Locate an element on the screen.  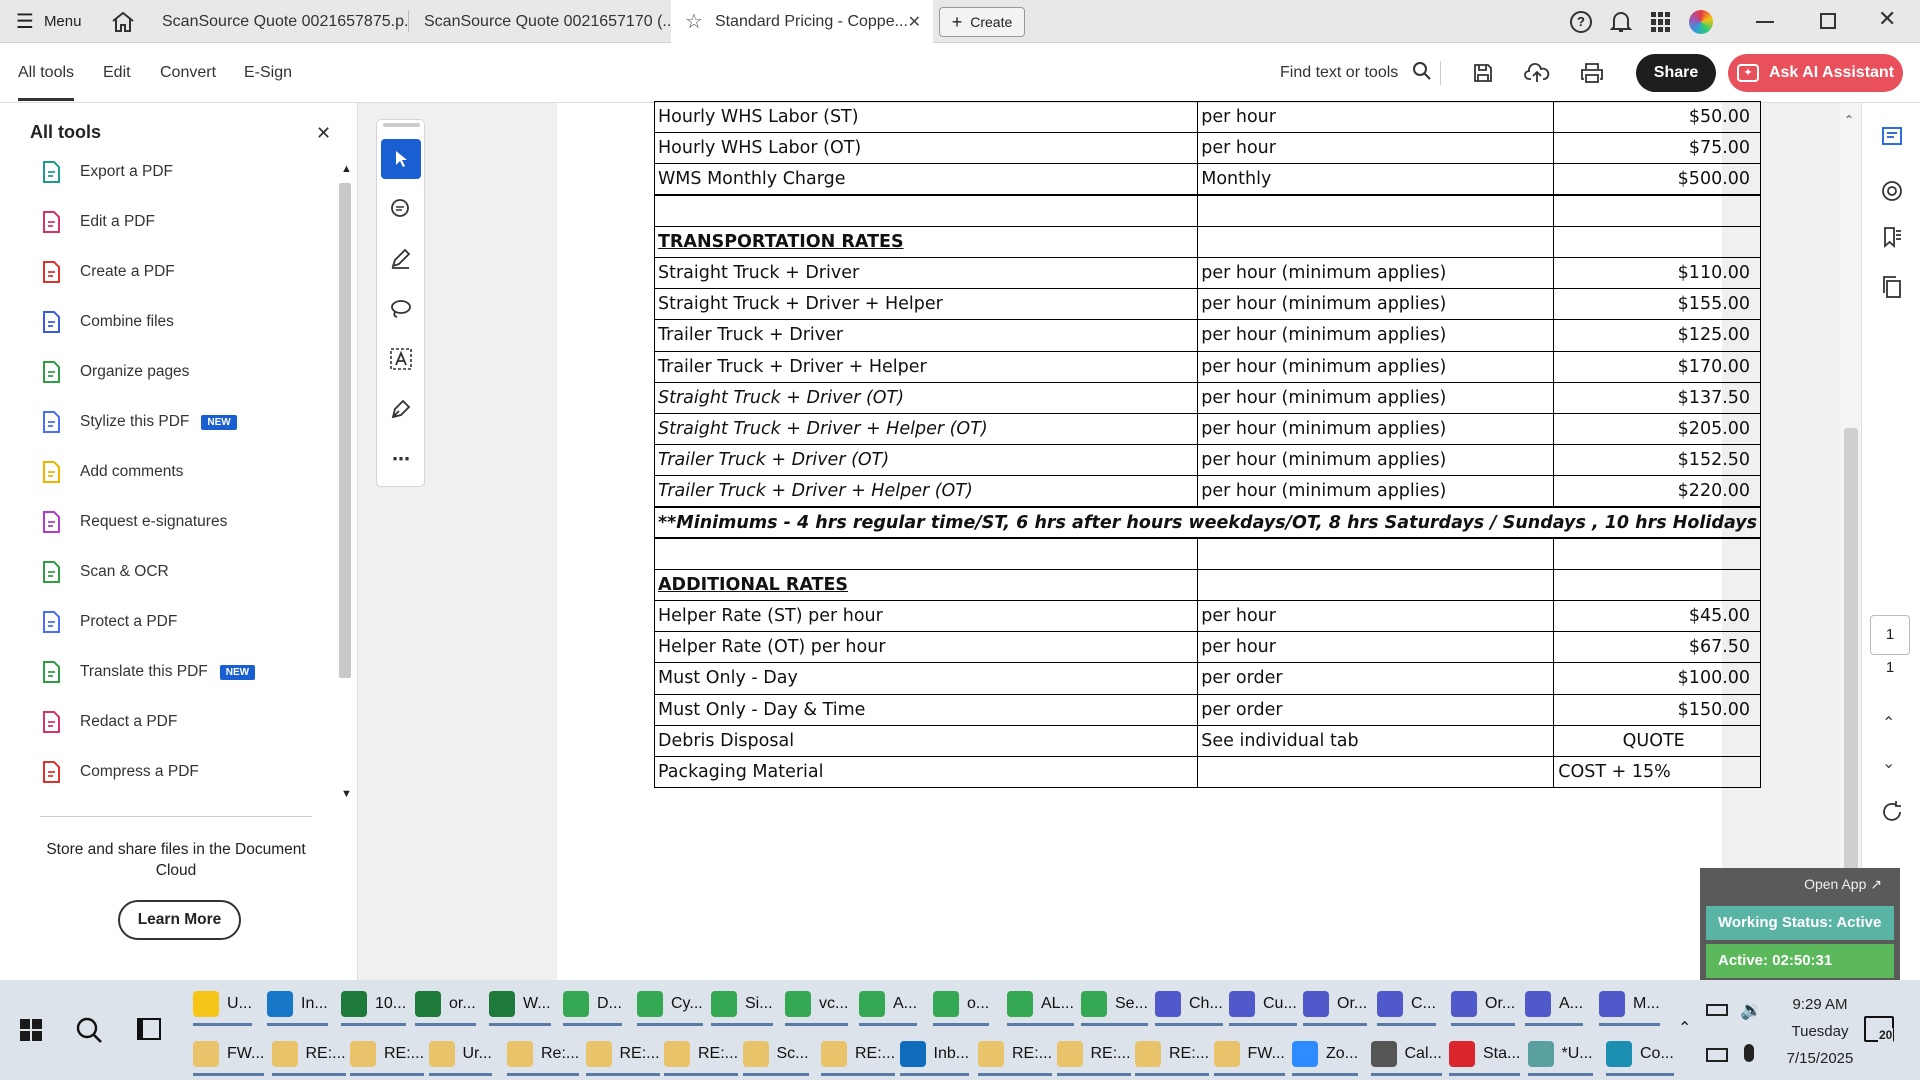
tab-standard-pricing: ☆ Standard Pricing - Coppe... ✕ is located at coordinates (802, 21).